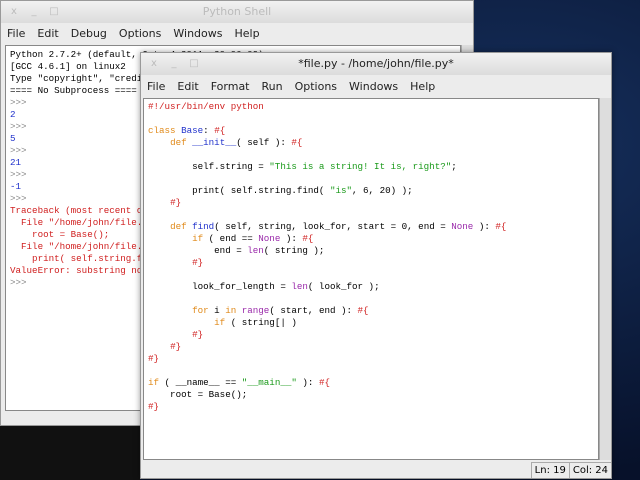 The height and width of the screenshot is (480, 640). Describe the element at coordinates (313, 310) in the screenshot. I see `token: ( start, end ):` at that location.